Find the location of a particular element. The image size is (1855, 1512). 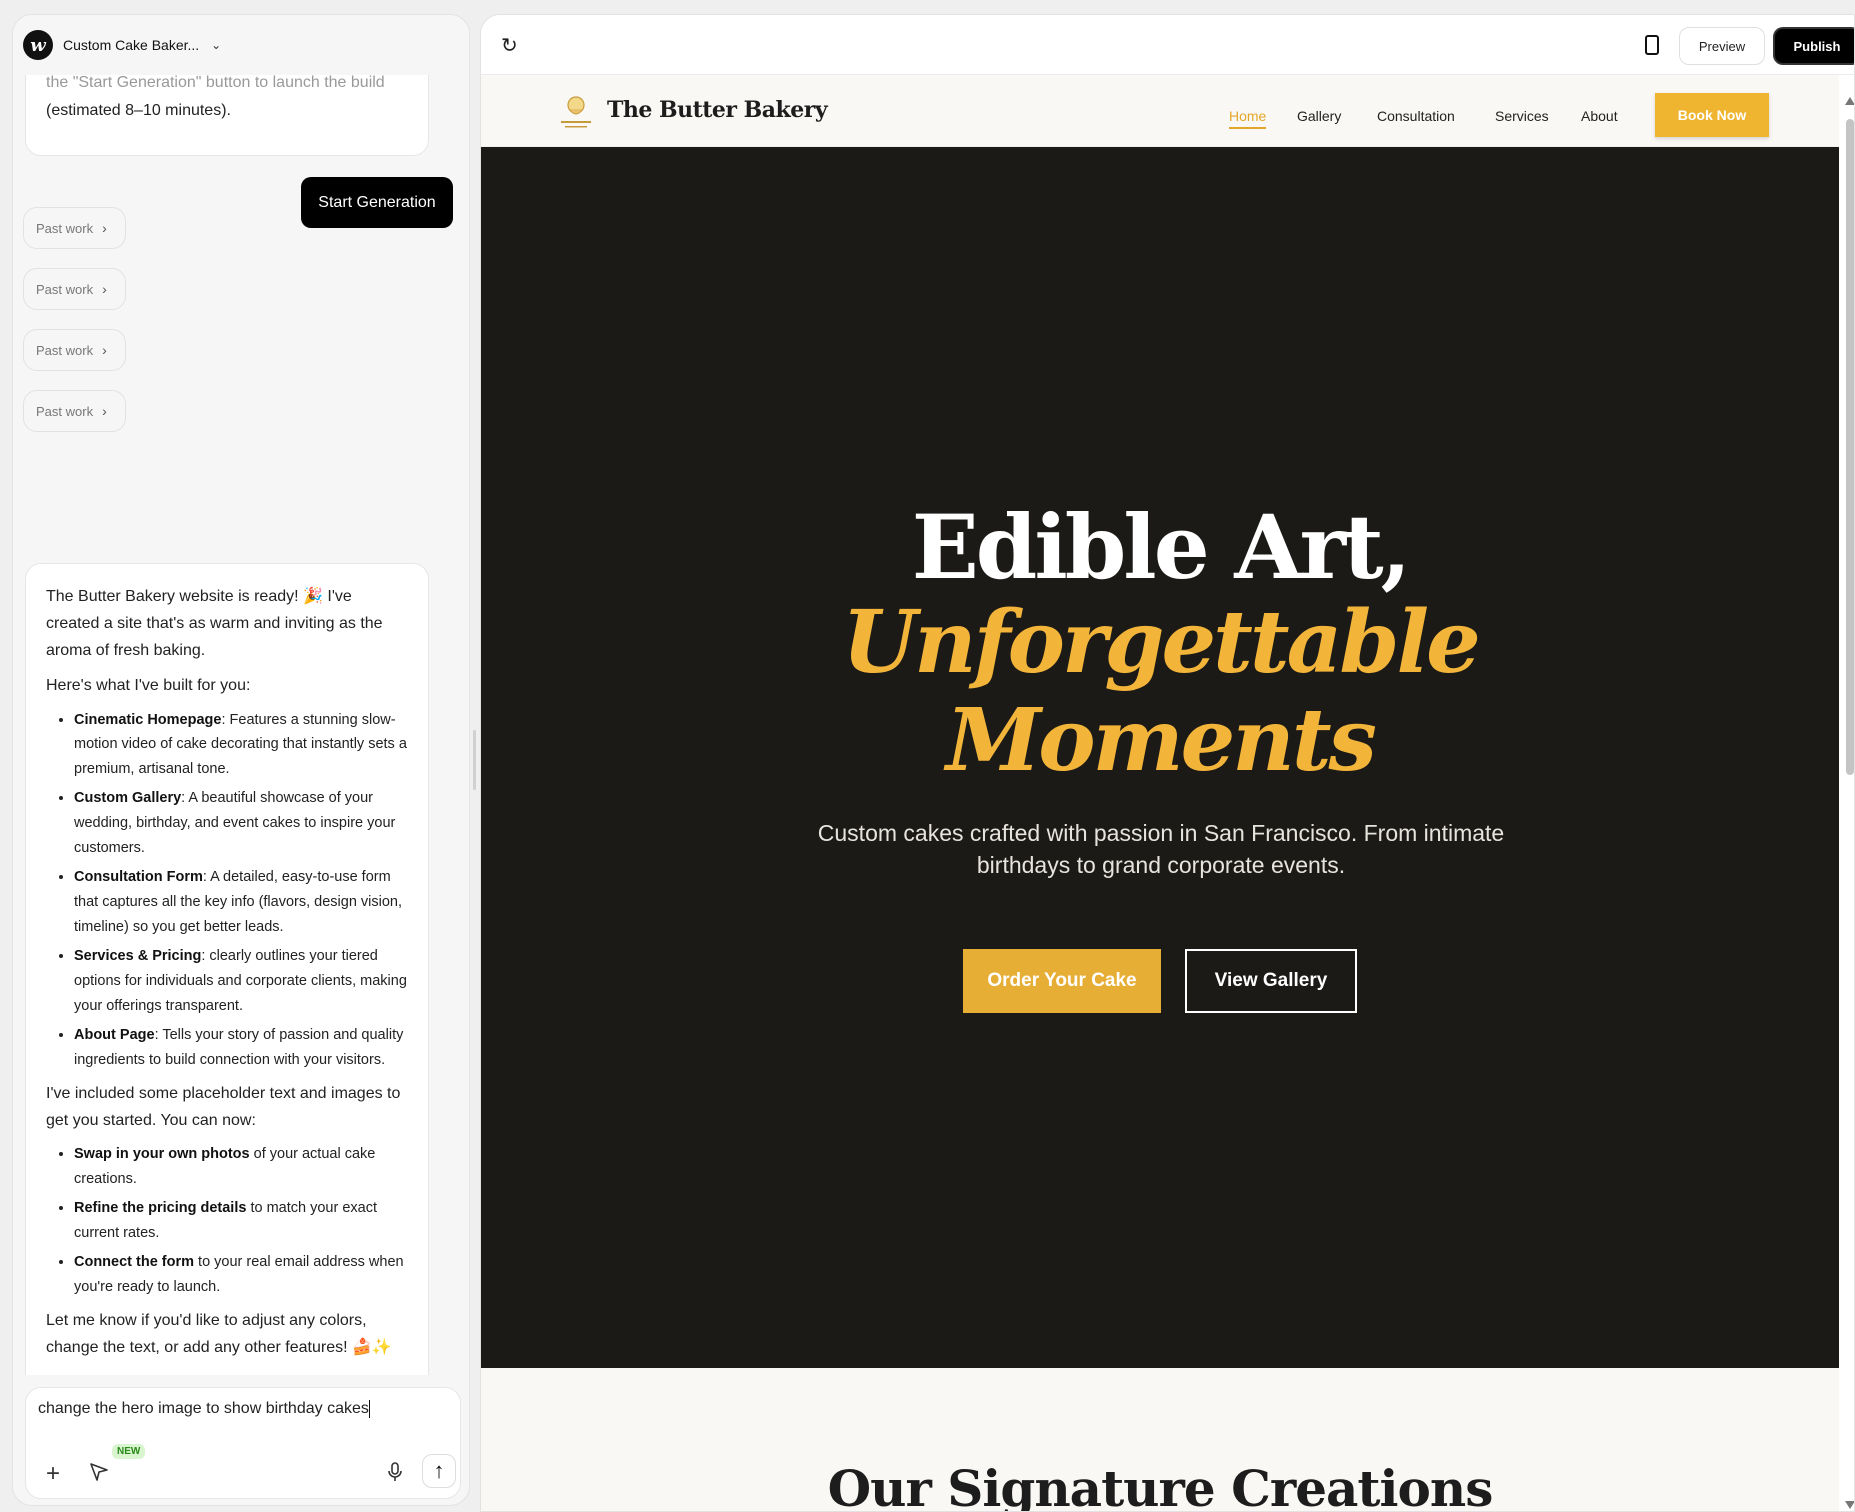

nav-link-services: Services is located at coordinates (1522, 116).